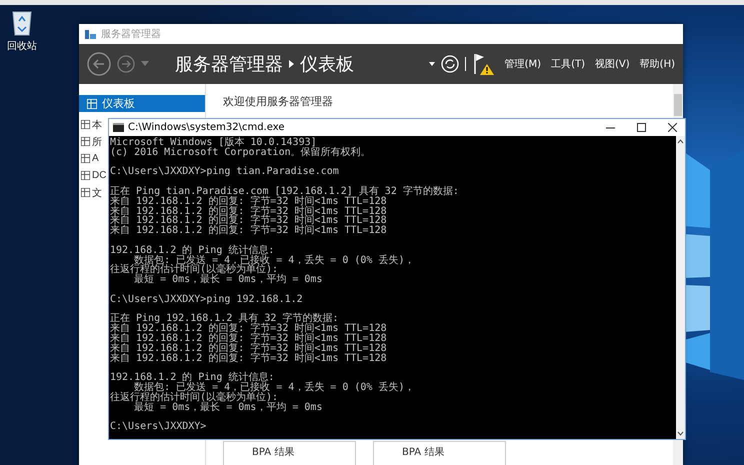 The width and height of the screenshot is (744, 465). I want to click on sidebar-item: 仪表板, so click(142, 103).